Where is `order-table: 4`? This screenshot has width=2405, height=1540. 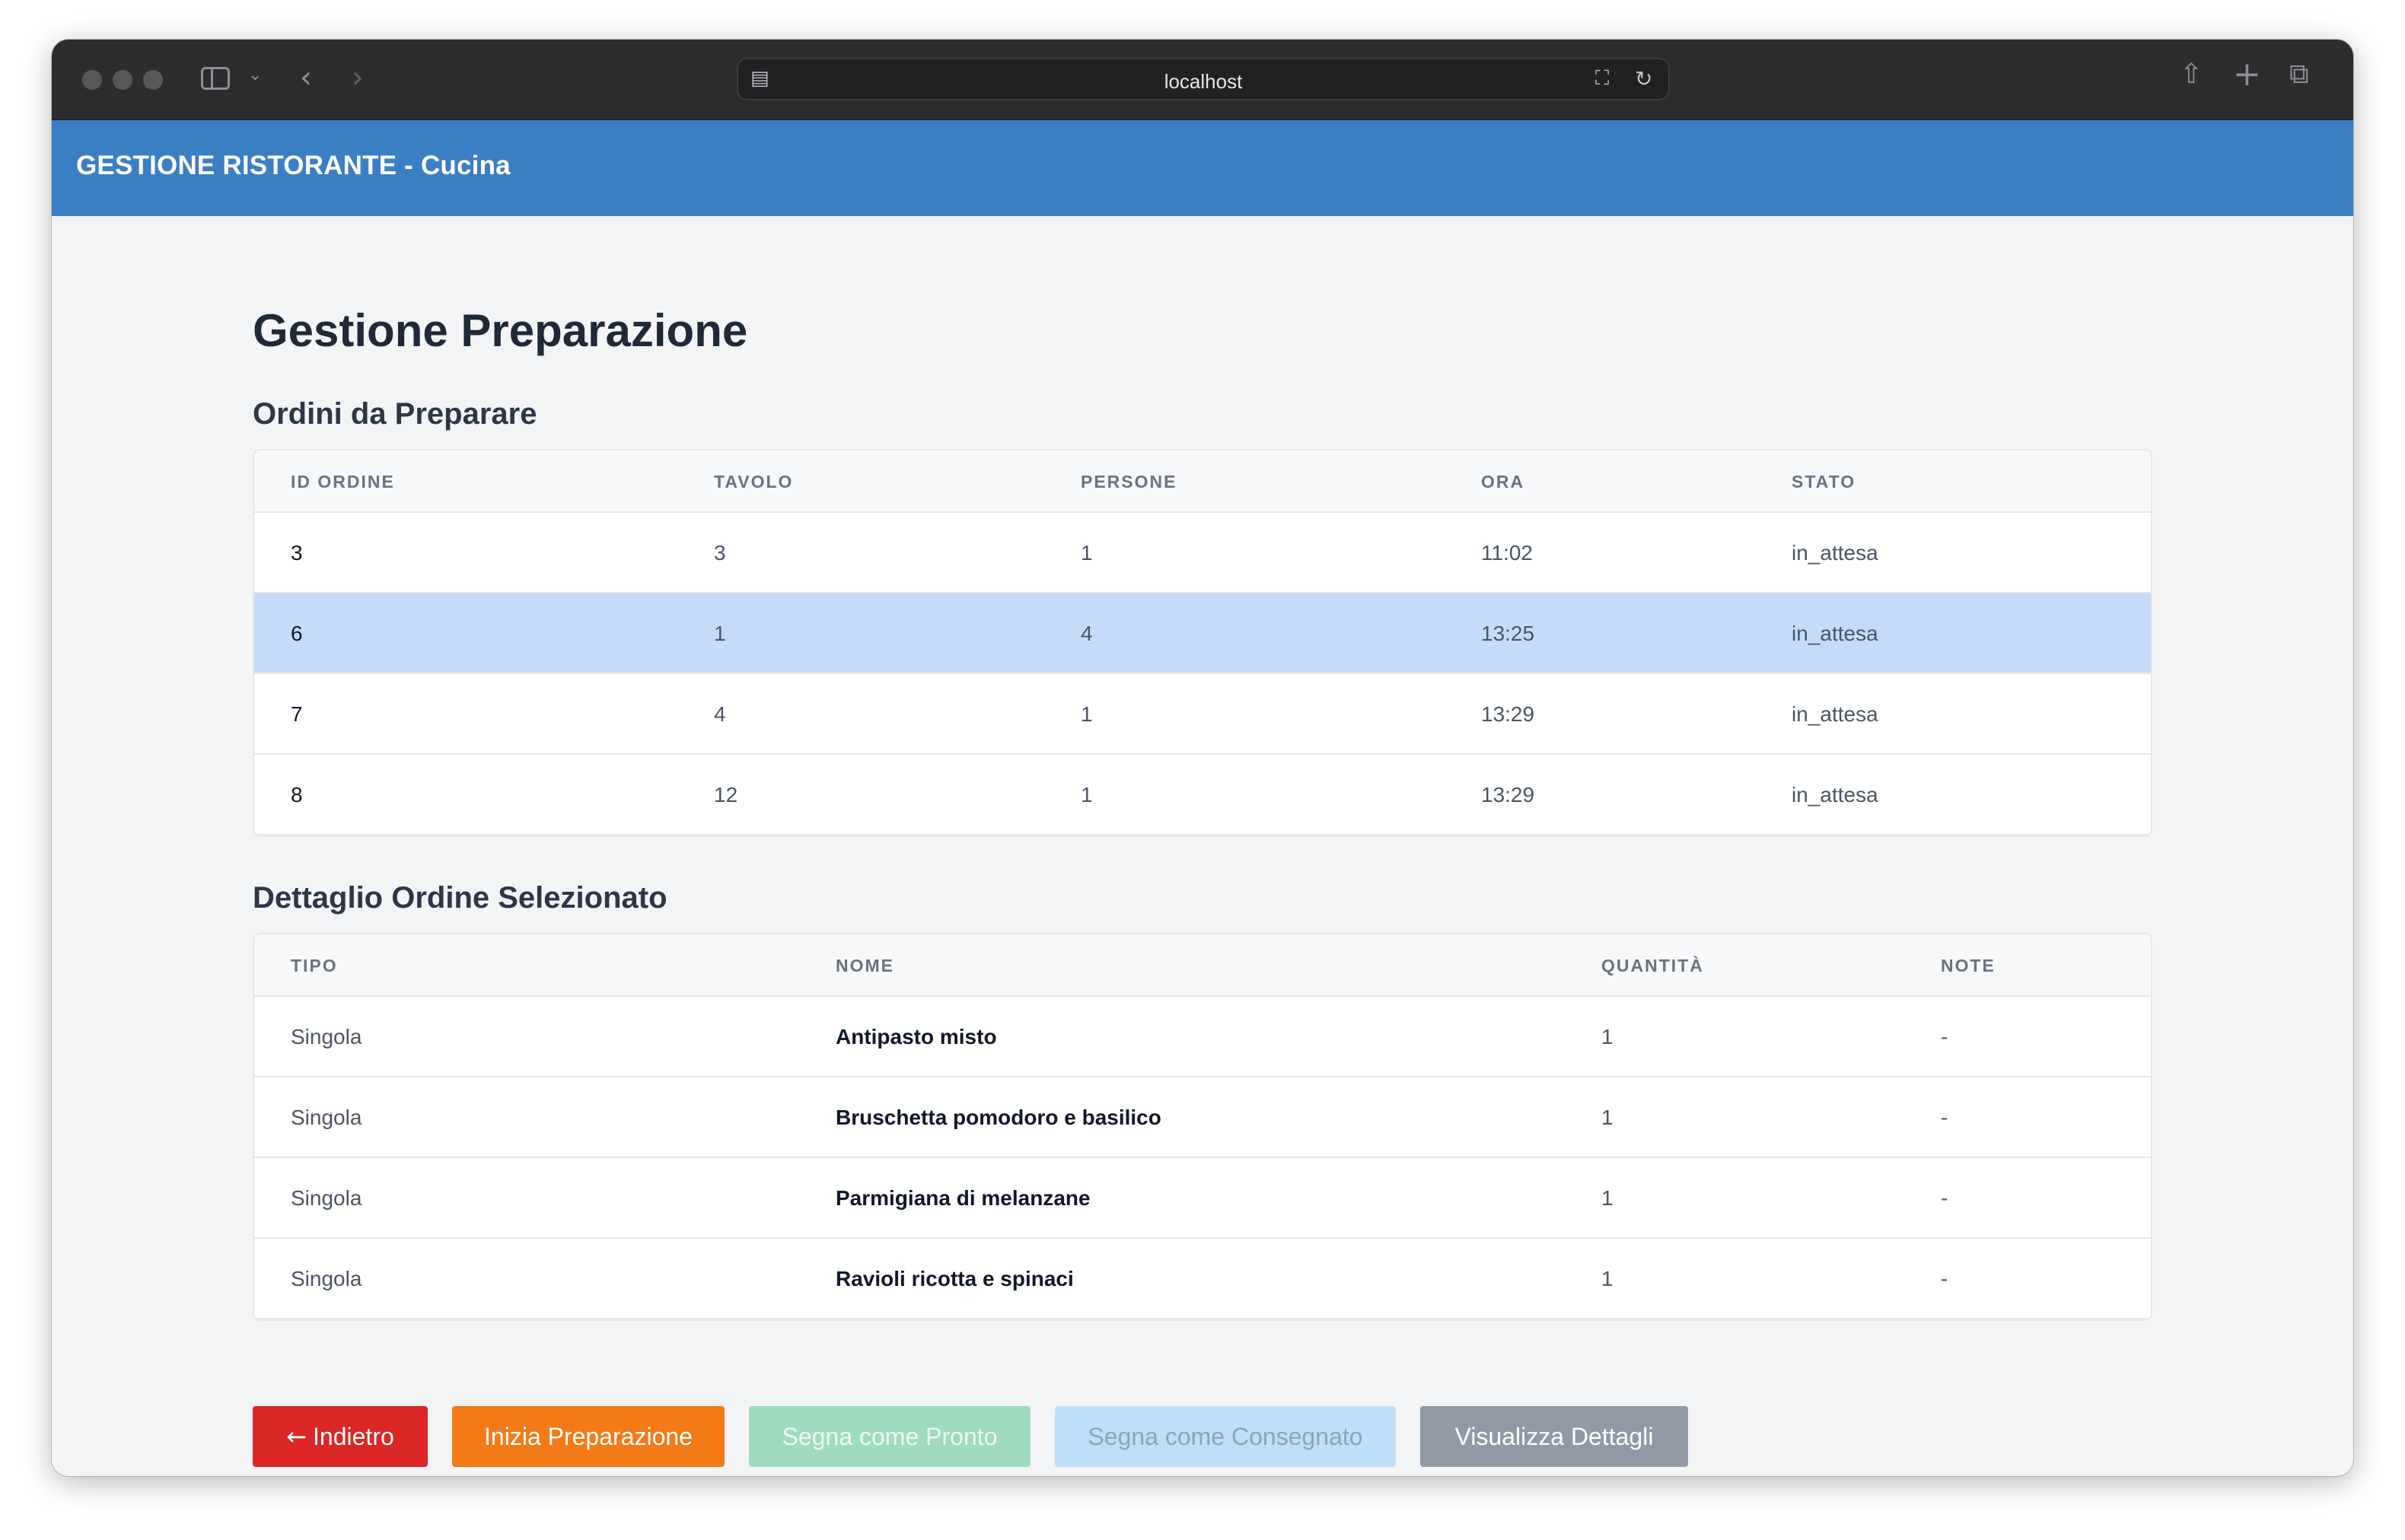
order-table: 4 is located at coordinates (720, 714).